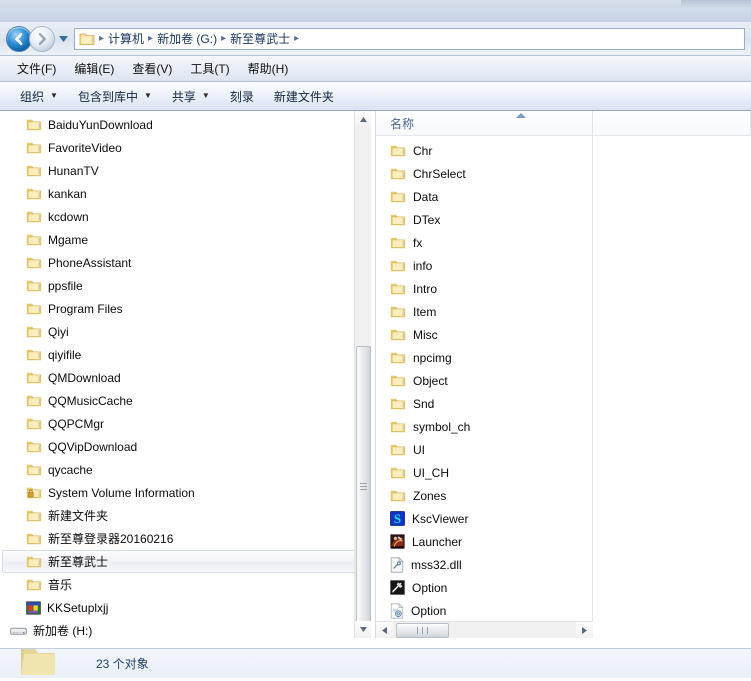 The width and height of the screenshot is (751, 681). Describe the element at coordinates (58, 332) in the screenshot. I see `tree-item-label: Qiyi` at that location.